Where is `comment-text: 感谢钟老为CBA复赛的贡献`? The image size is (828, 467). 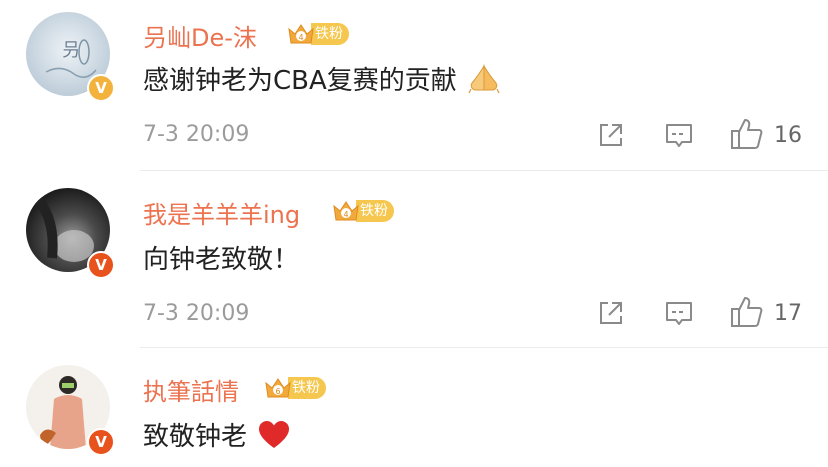
comment-text: 感谢钟老为CBA复赛的贡献 is located at coordinates (322, 78).